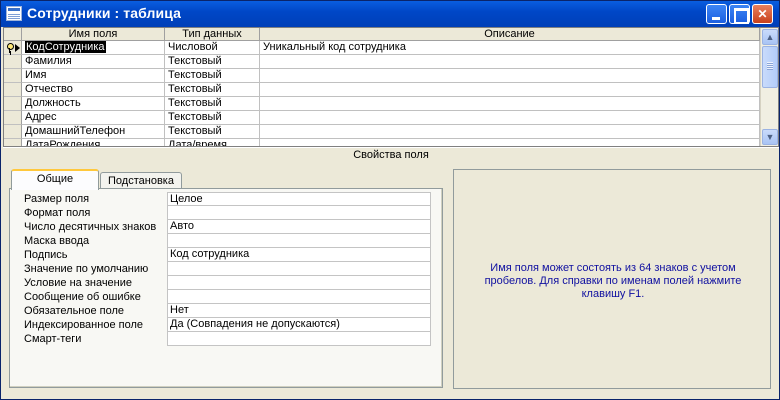 The image size is (780, 400). Describe the element at coordinates (93, 104) in the screenshot. I see `field-name-cell: Должность` at that location.